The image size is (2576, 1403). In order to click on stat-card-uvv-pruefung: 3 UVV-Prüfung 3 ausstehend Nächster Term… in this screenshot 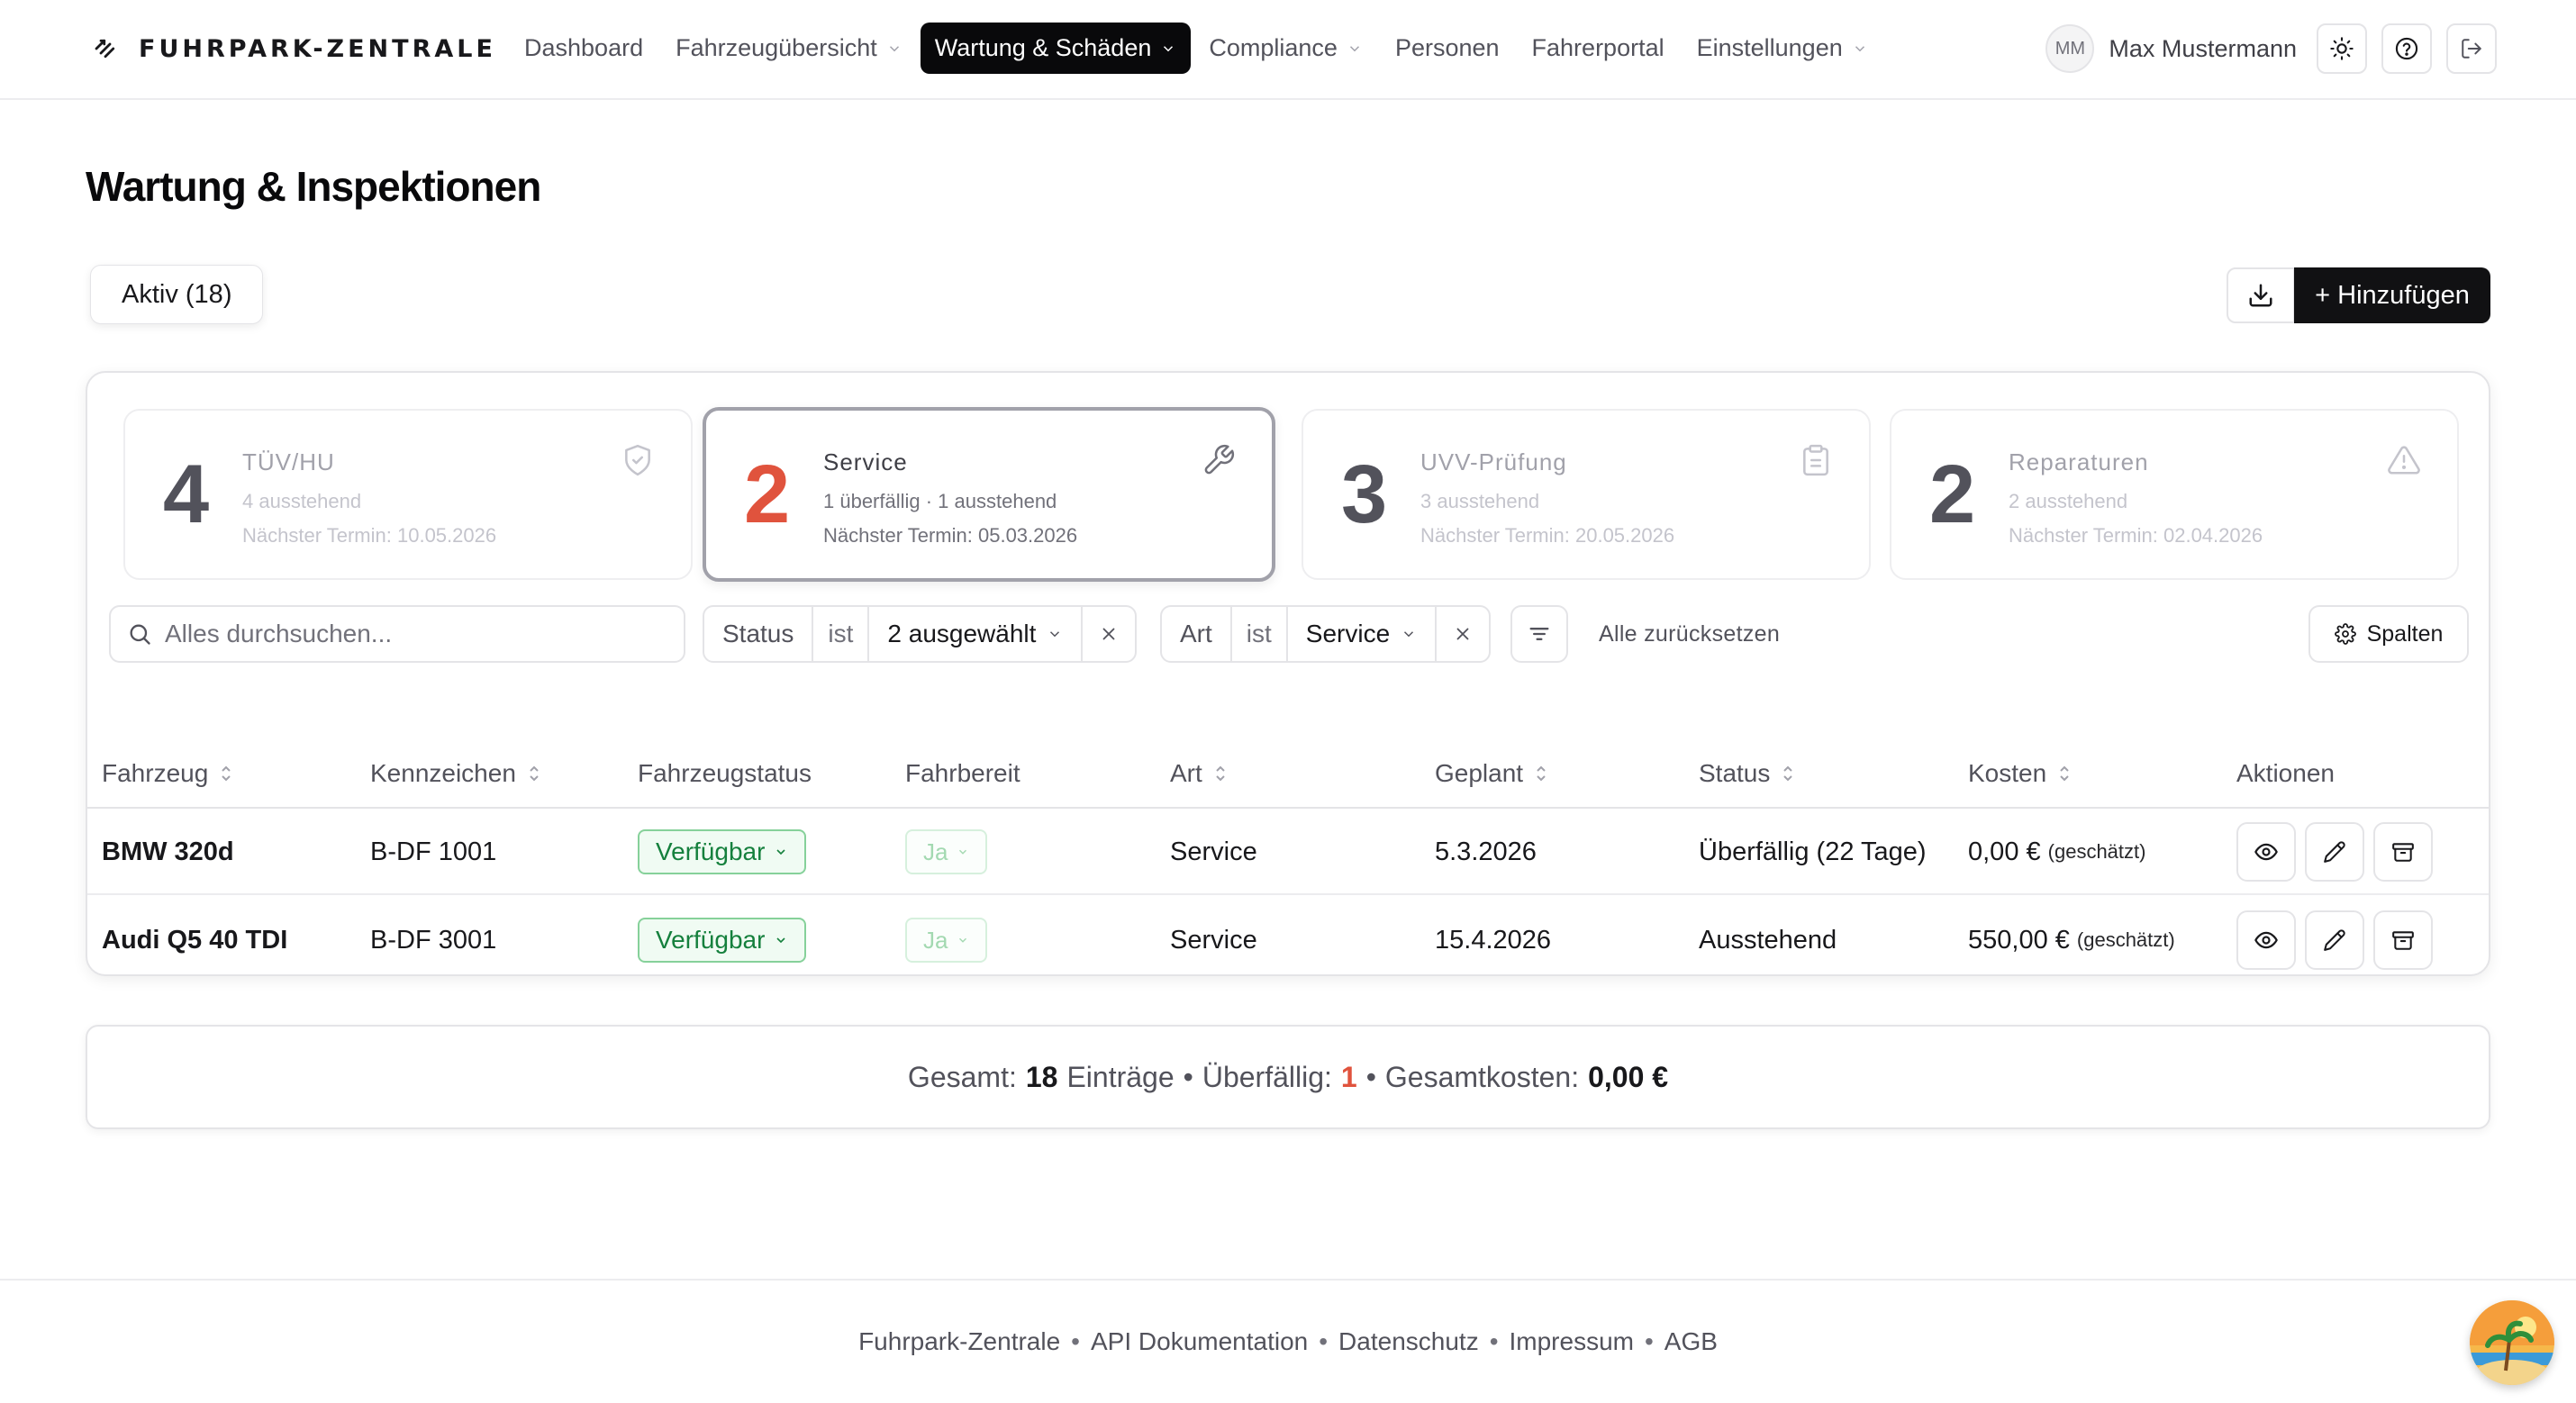, I will do `click(1587, 494)`.